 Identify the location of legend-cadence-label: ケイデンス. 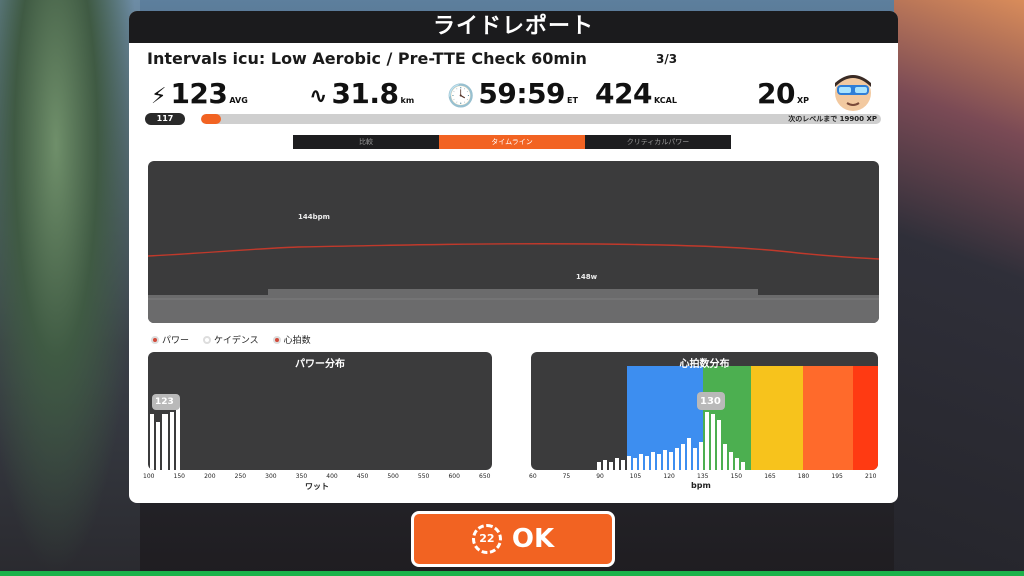
(236, 341).